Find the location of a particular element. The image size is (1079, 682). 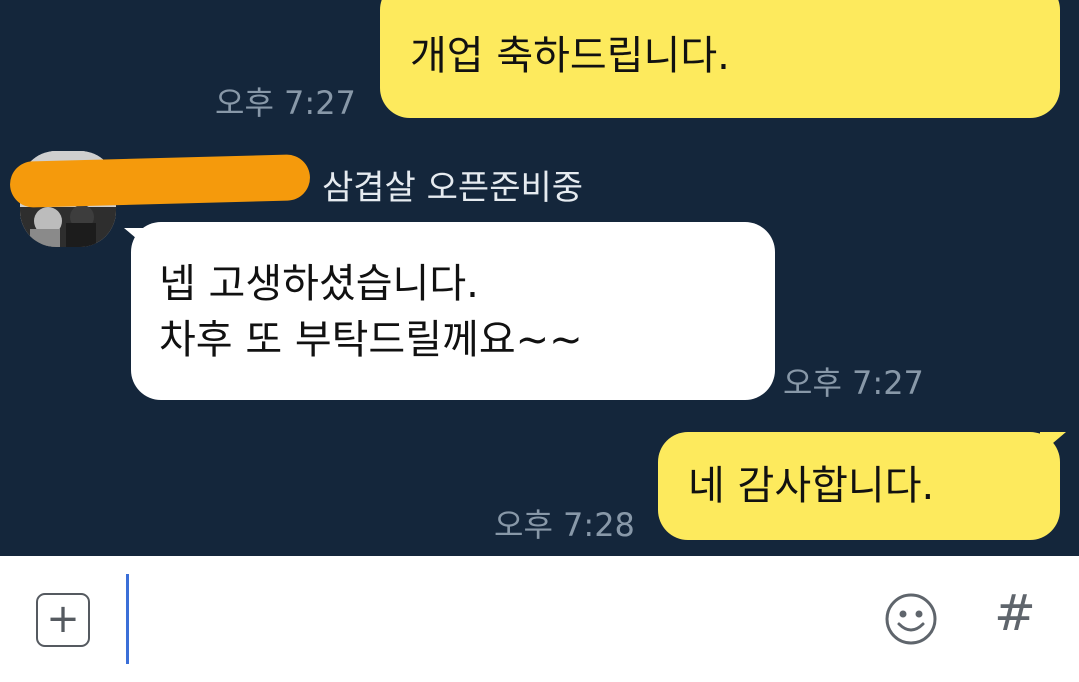

my-message-bubble: 개업 축하드립니다. is located at coordinates (720, 59).